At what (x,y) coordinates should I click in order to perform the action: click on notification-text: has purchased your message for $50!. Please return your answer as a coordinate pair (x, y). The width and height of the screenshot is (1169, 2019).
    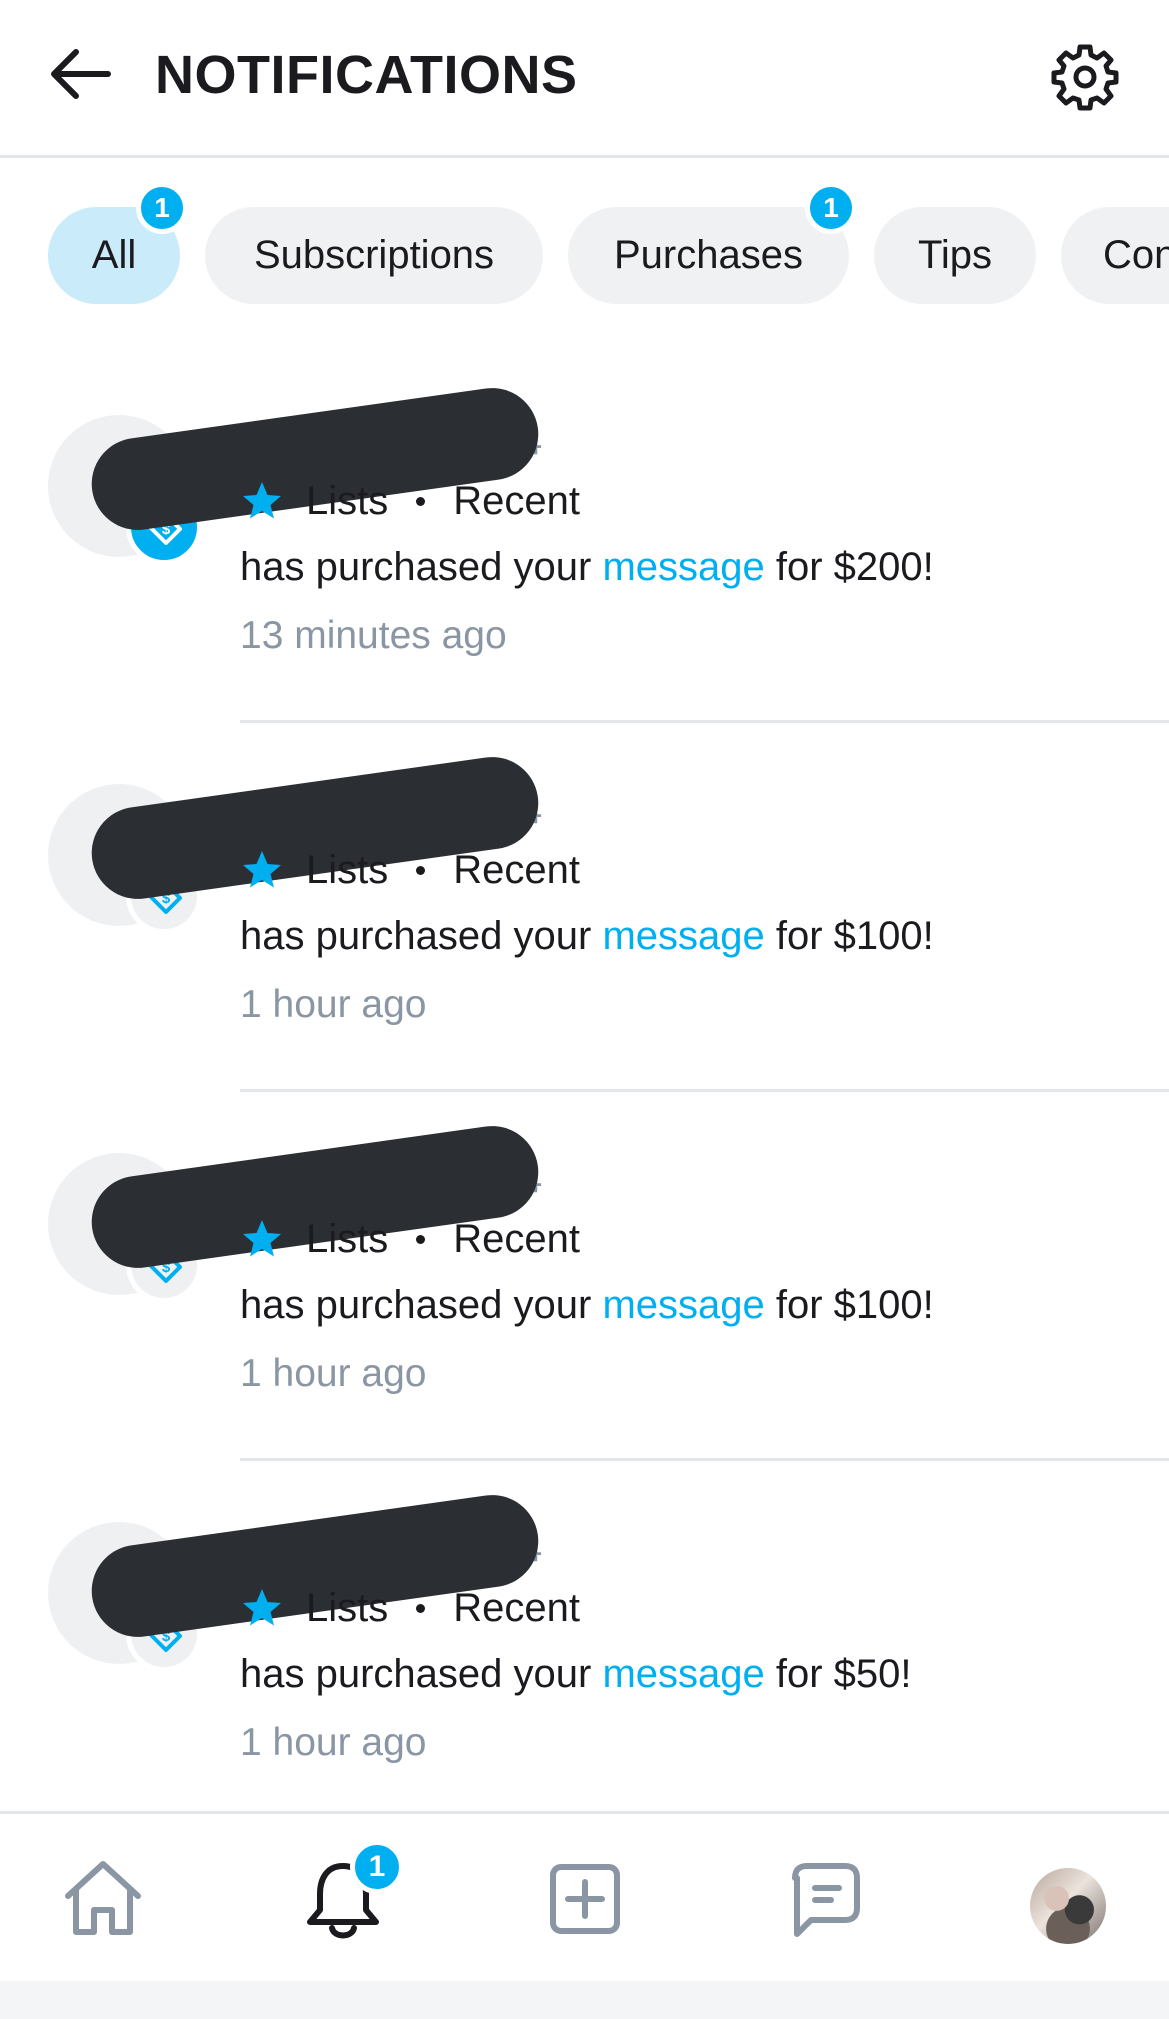
    Looking at the image, I should click on (576, 1674).